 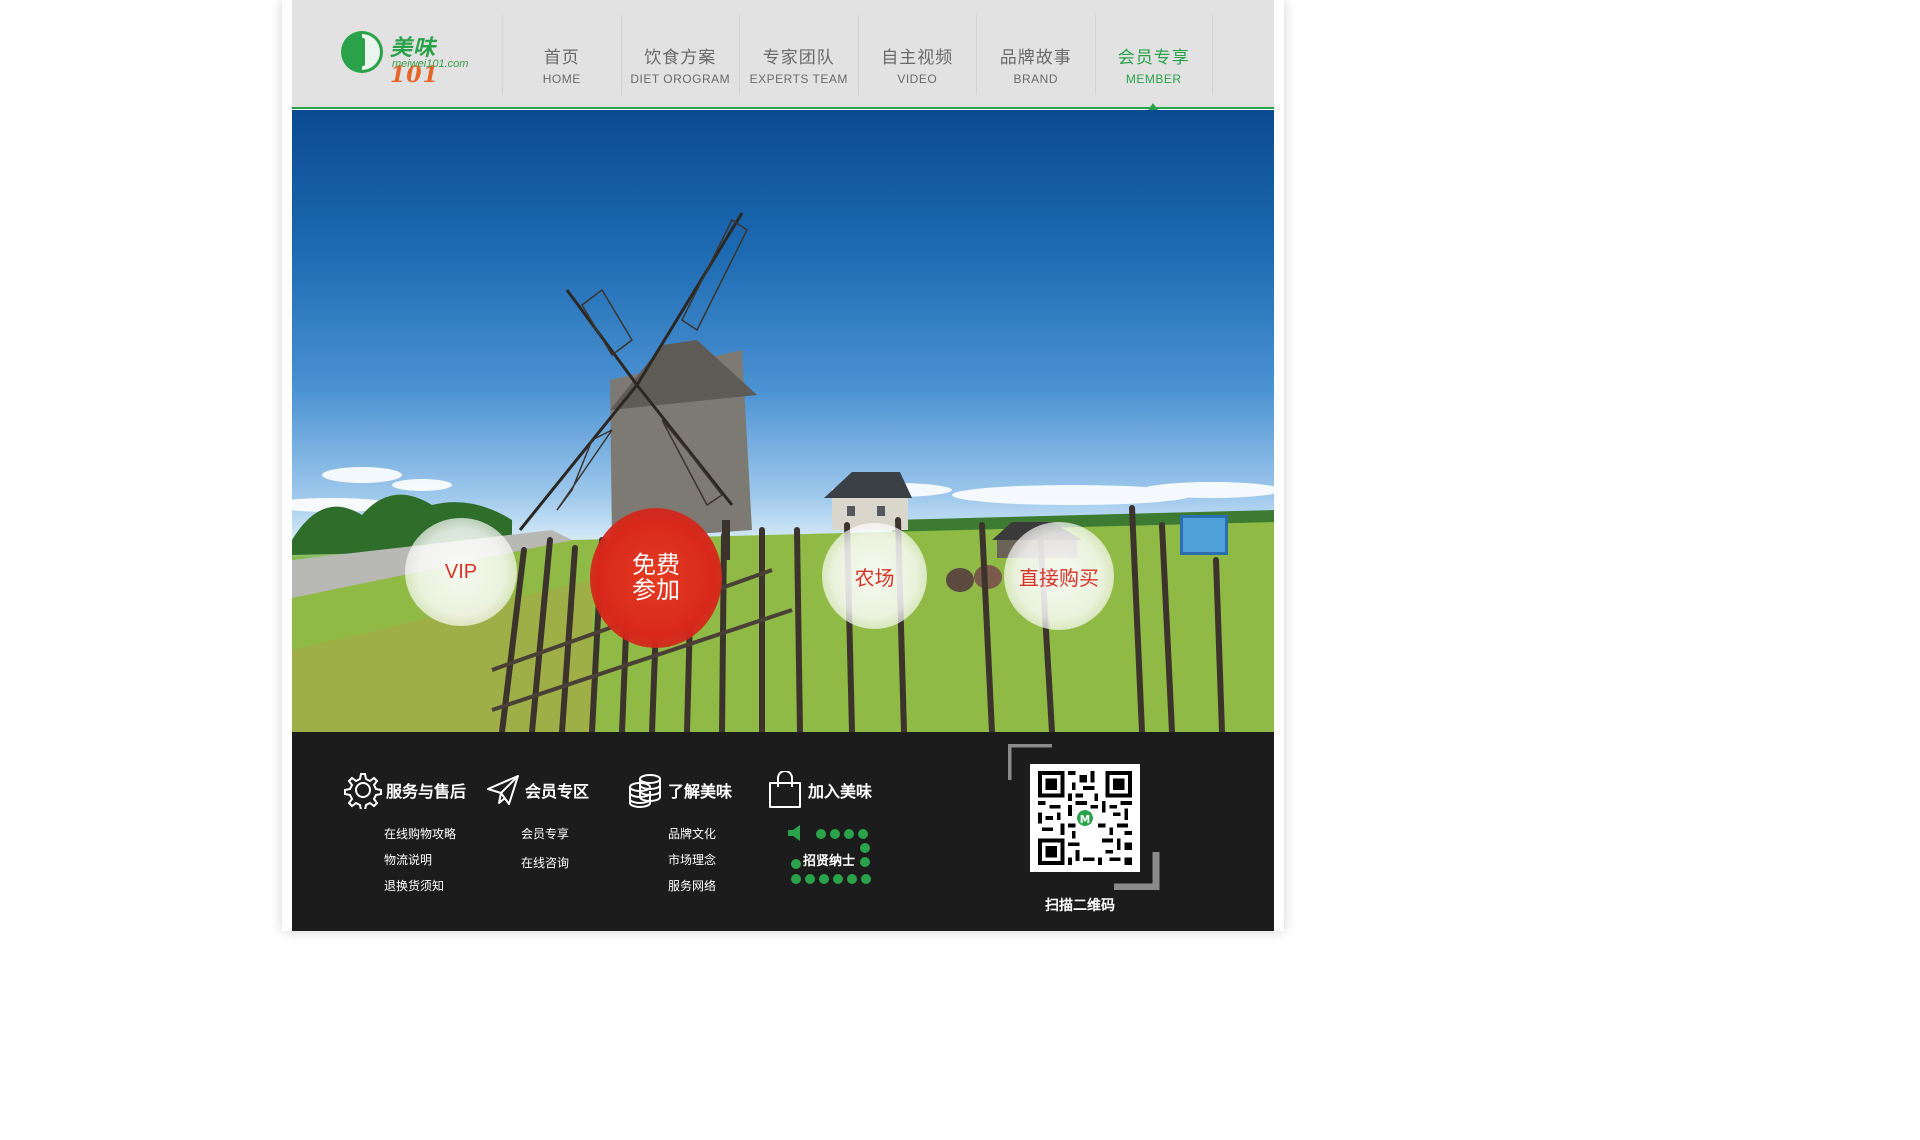 What do you see at coordinates (798, 57) in the screenshot?
I see `nav-label-cn: 专家团队` at bounding box center [798, 57].